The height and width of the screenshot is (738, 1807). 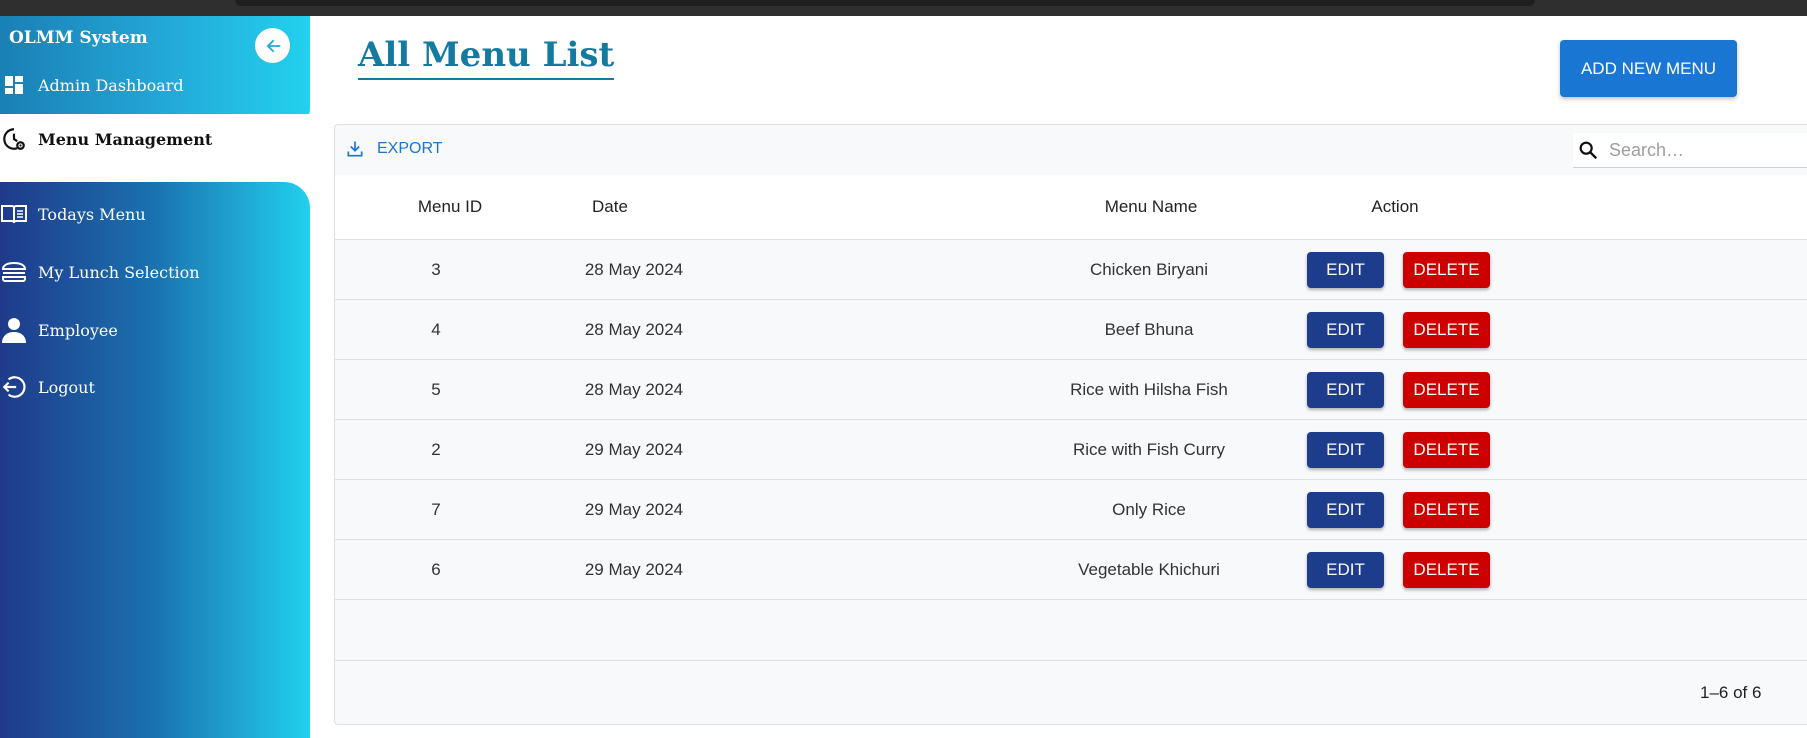 I want to click on arrow-left-icon, so click(x=273, y=45).